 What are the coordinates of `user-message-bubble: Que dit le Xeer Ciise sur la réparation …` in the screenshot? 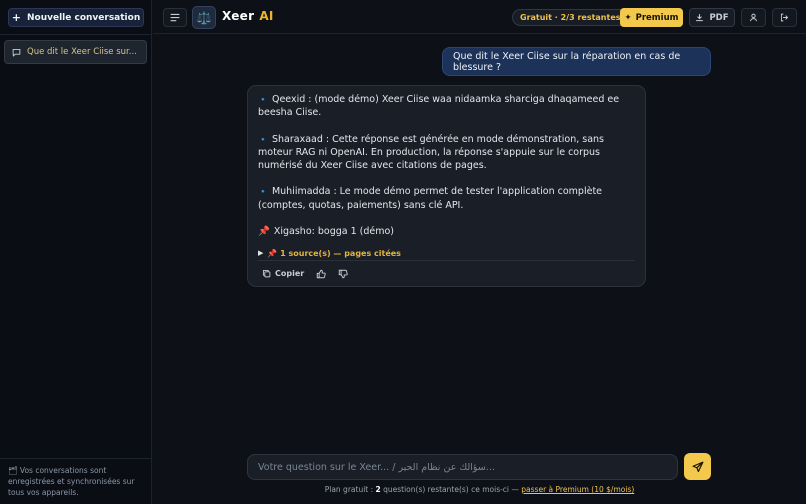 It's located at (576, 61).